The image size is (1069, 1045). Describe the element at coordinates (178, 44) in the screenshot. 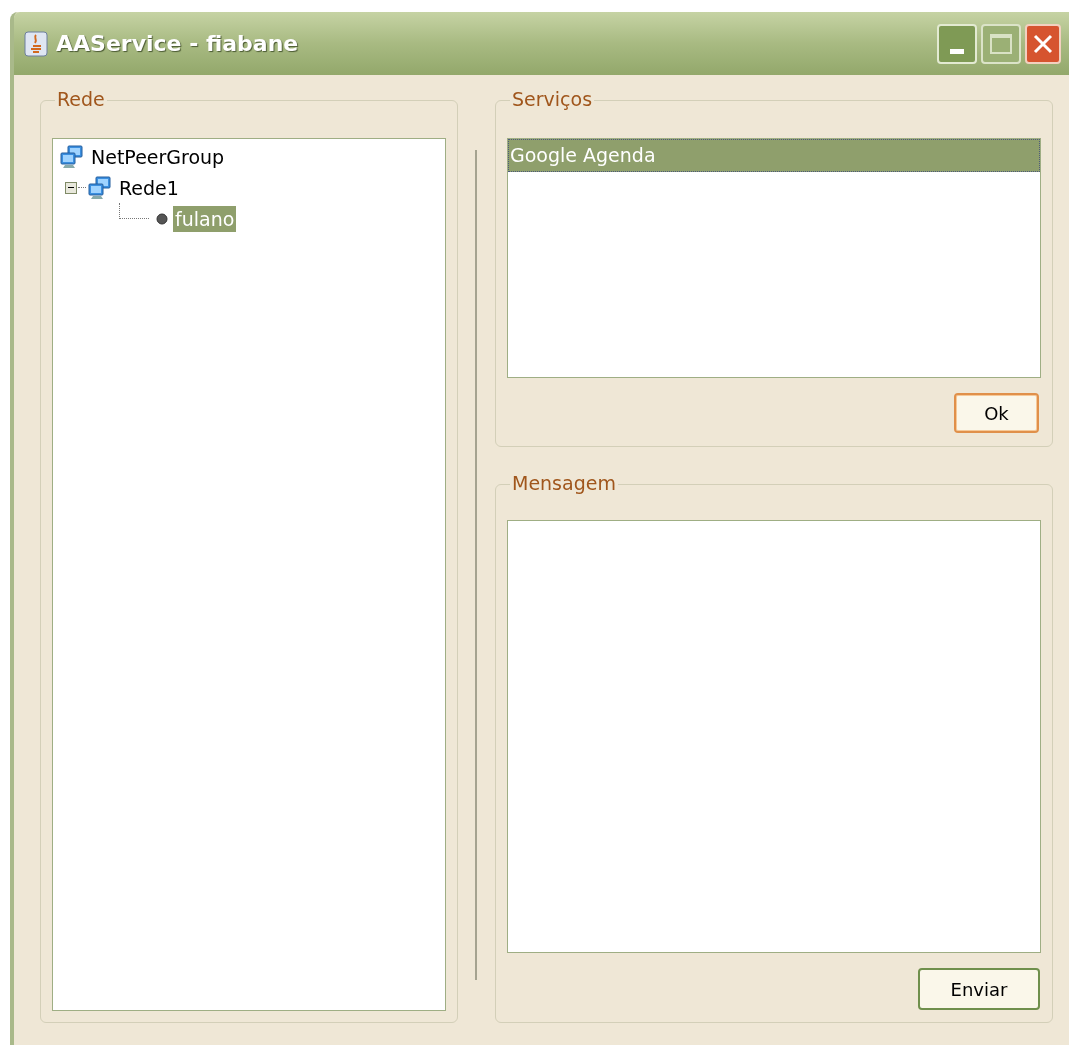

I see `window-title: AAService - fiabane` at that location.